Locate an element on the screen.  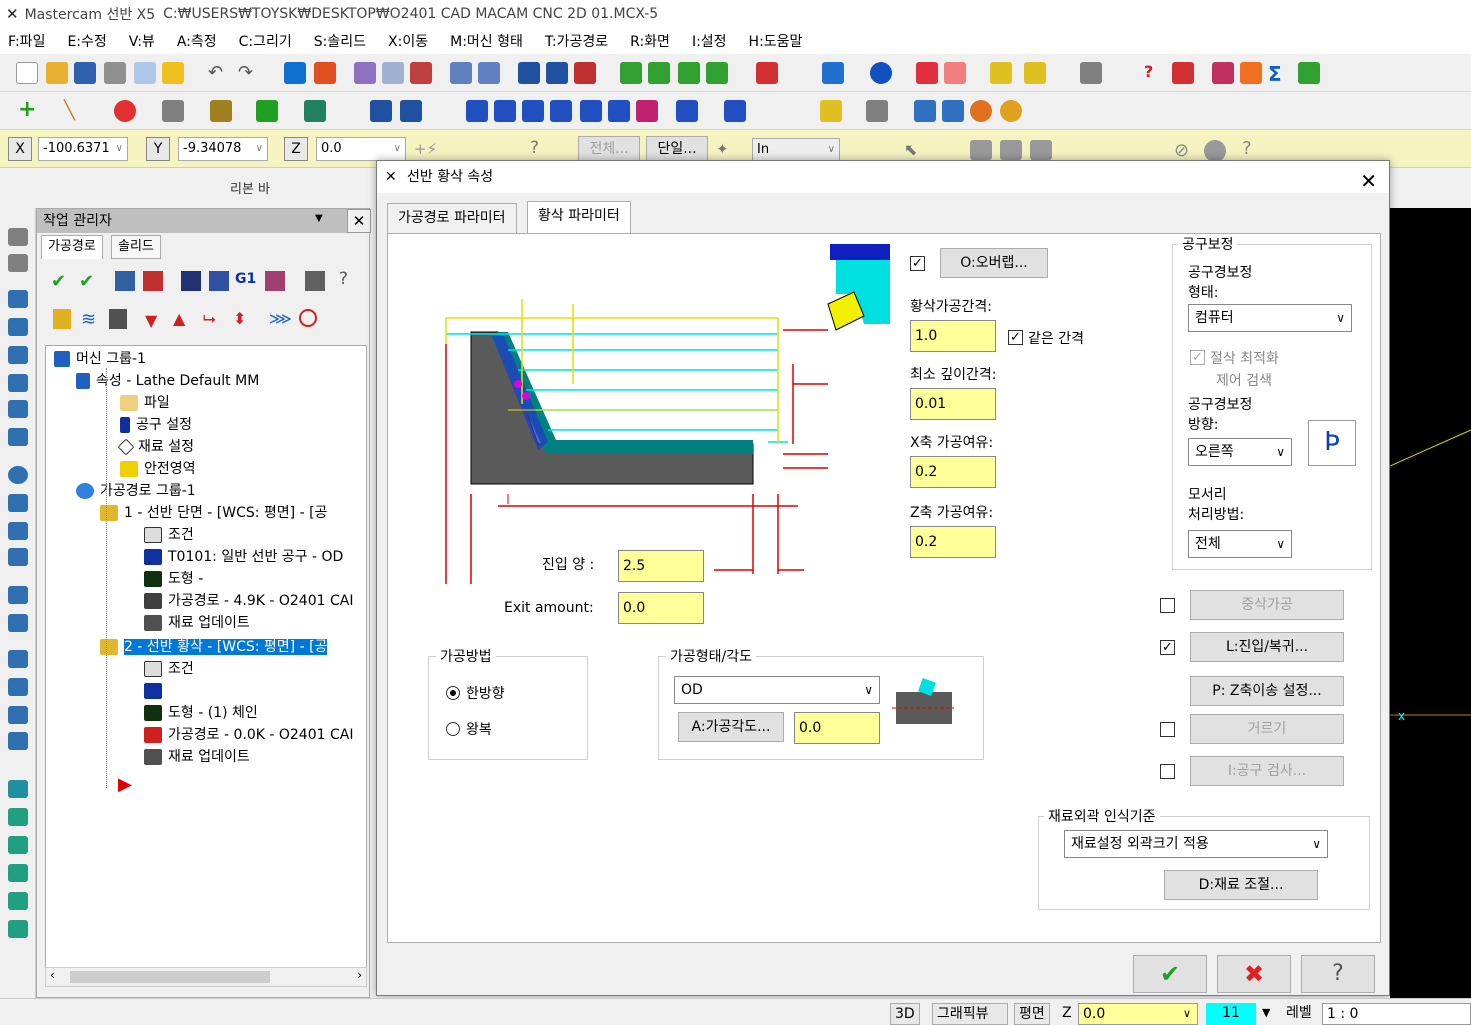
view-top-icon is located at coordinates (631, 73).